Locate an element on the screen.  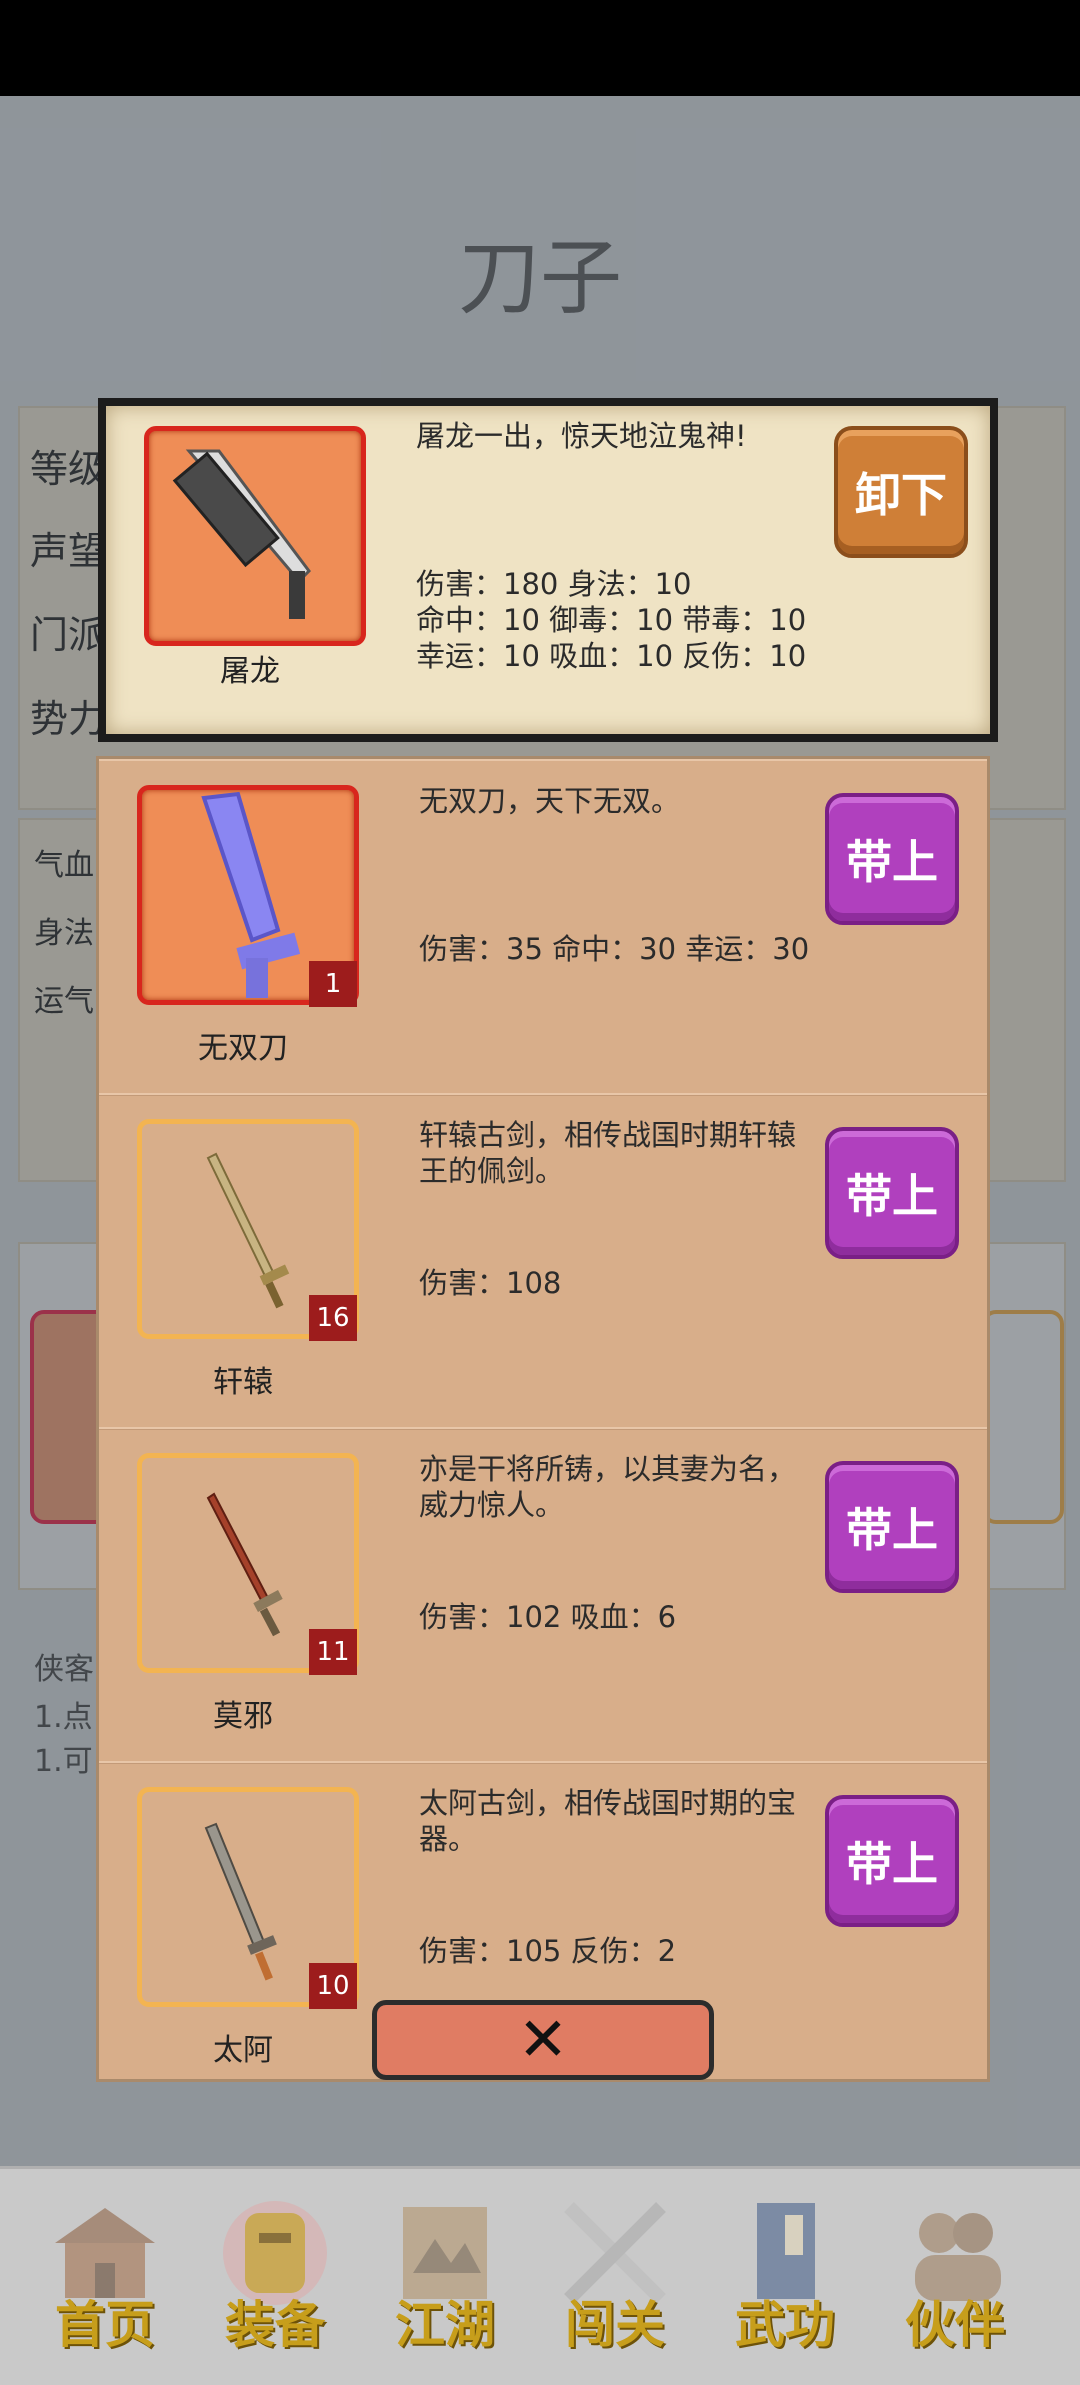
list-item: 11 莫邪 亦是干将所铸，以其妻为名，威力惊人。 伤害：102 吸血：6 带上 is located at coordinates (543, 1595).